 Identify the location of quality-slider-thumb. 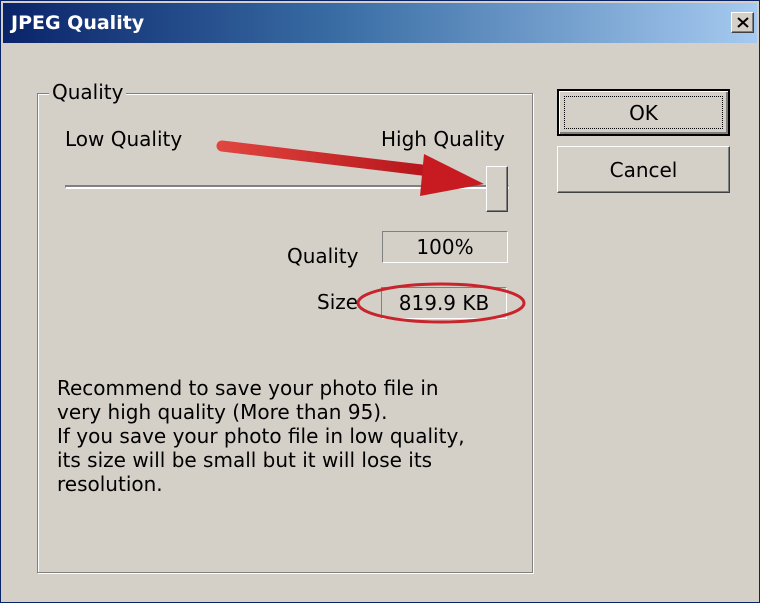
(497, 189).